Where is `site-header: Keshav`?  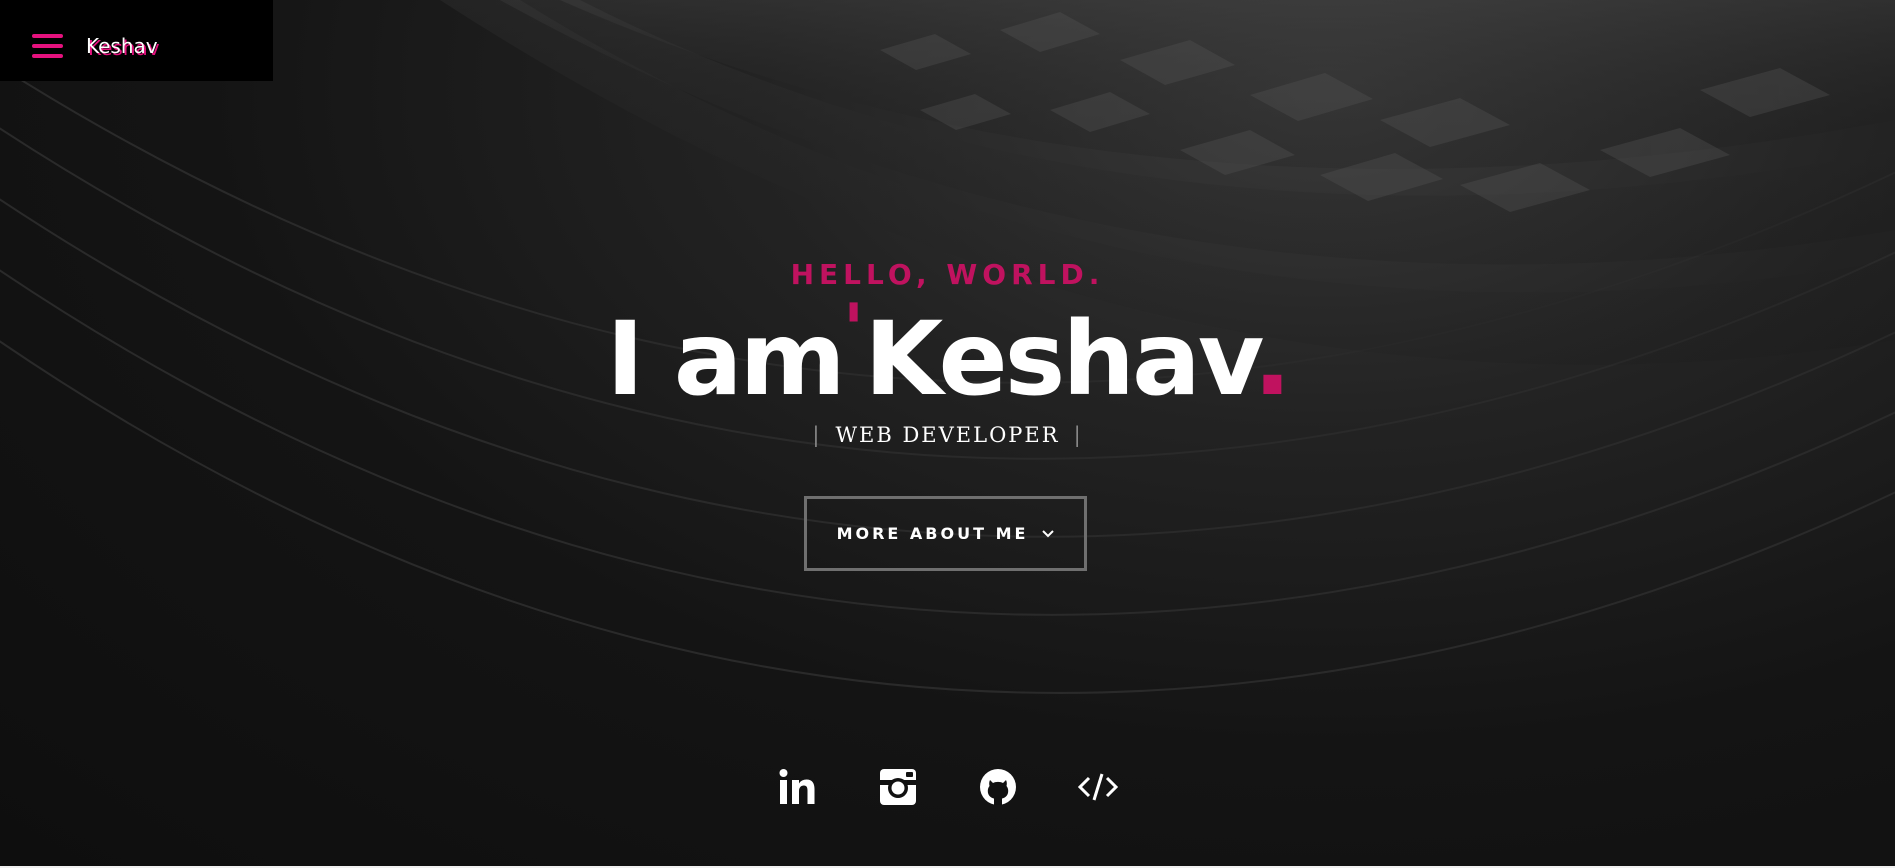 site-header: Keshav is located at coordinates (136, 40).